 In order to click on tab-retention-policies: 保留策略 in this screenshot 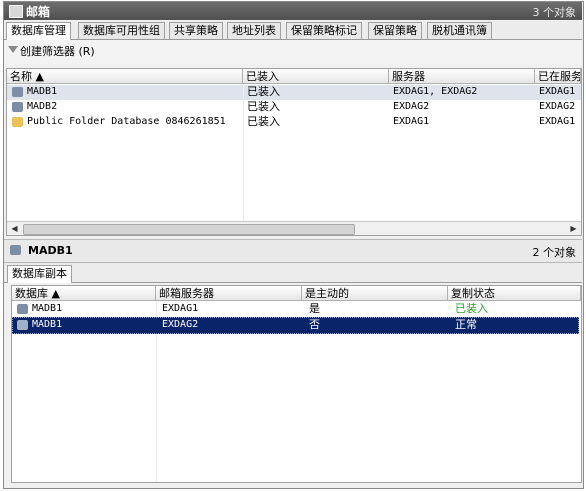, I will do `click(395, 30)`.